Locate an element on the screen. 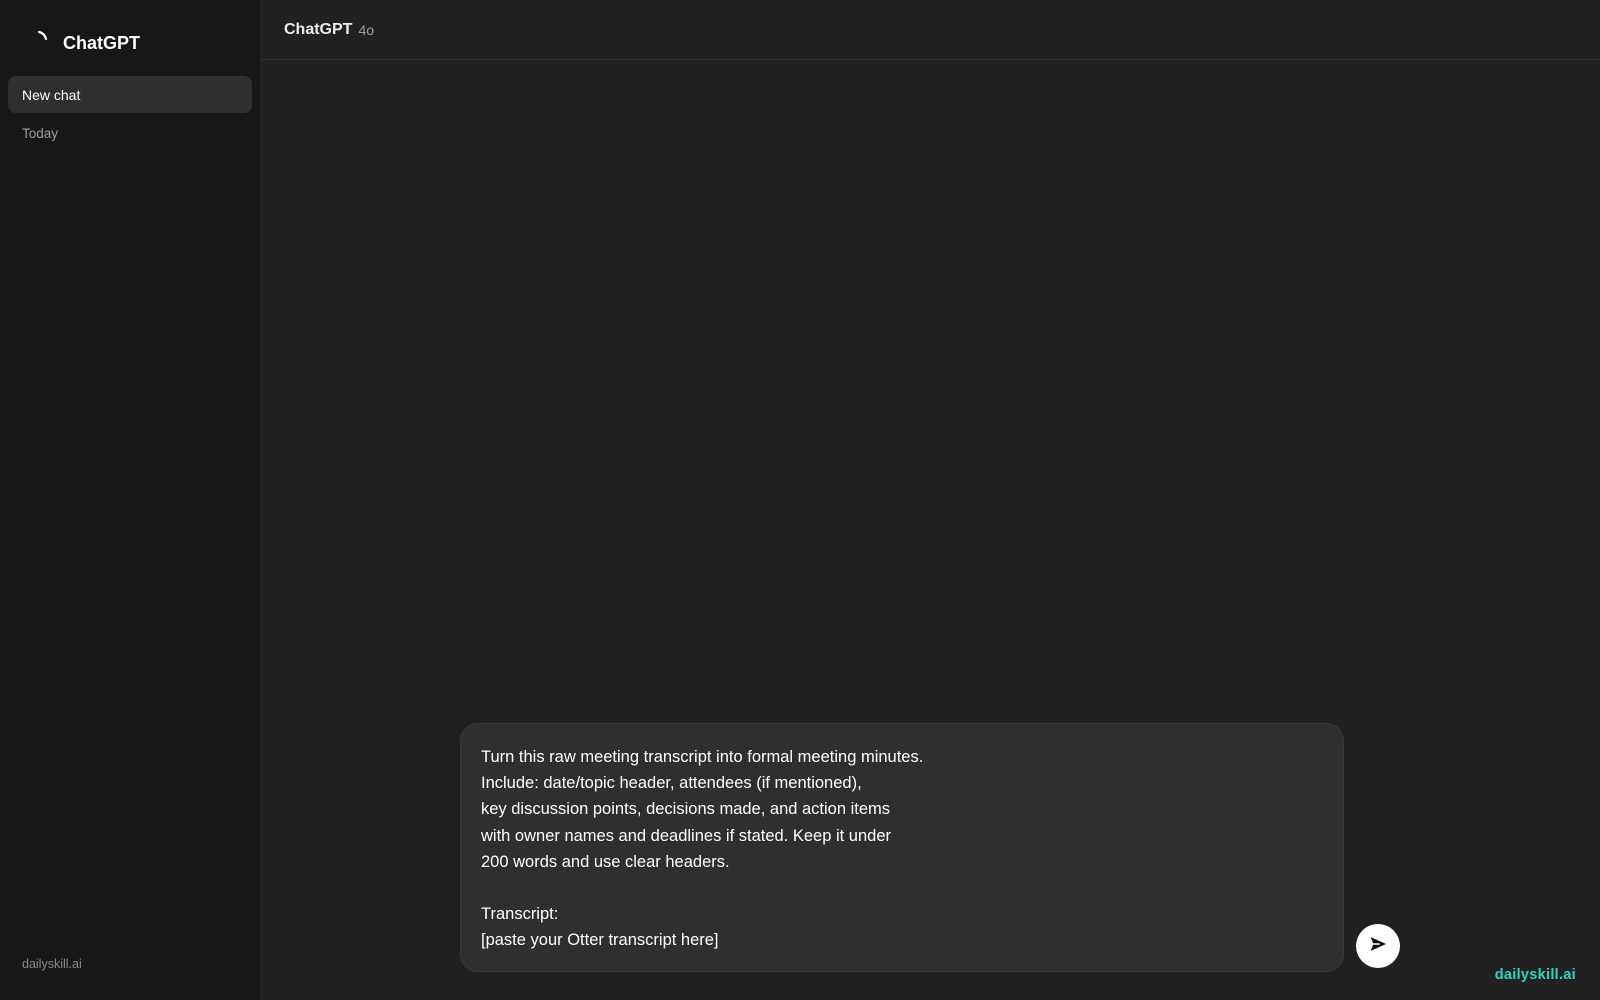  new-chat-label: New chat is located at coordinates (51, 94).